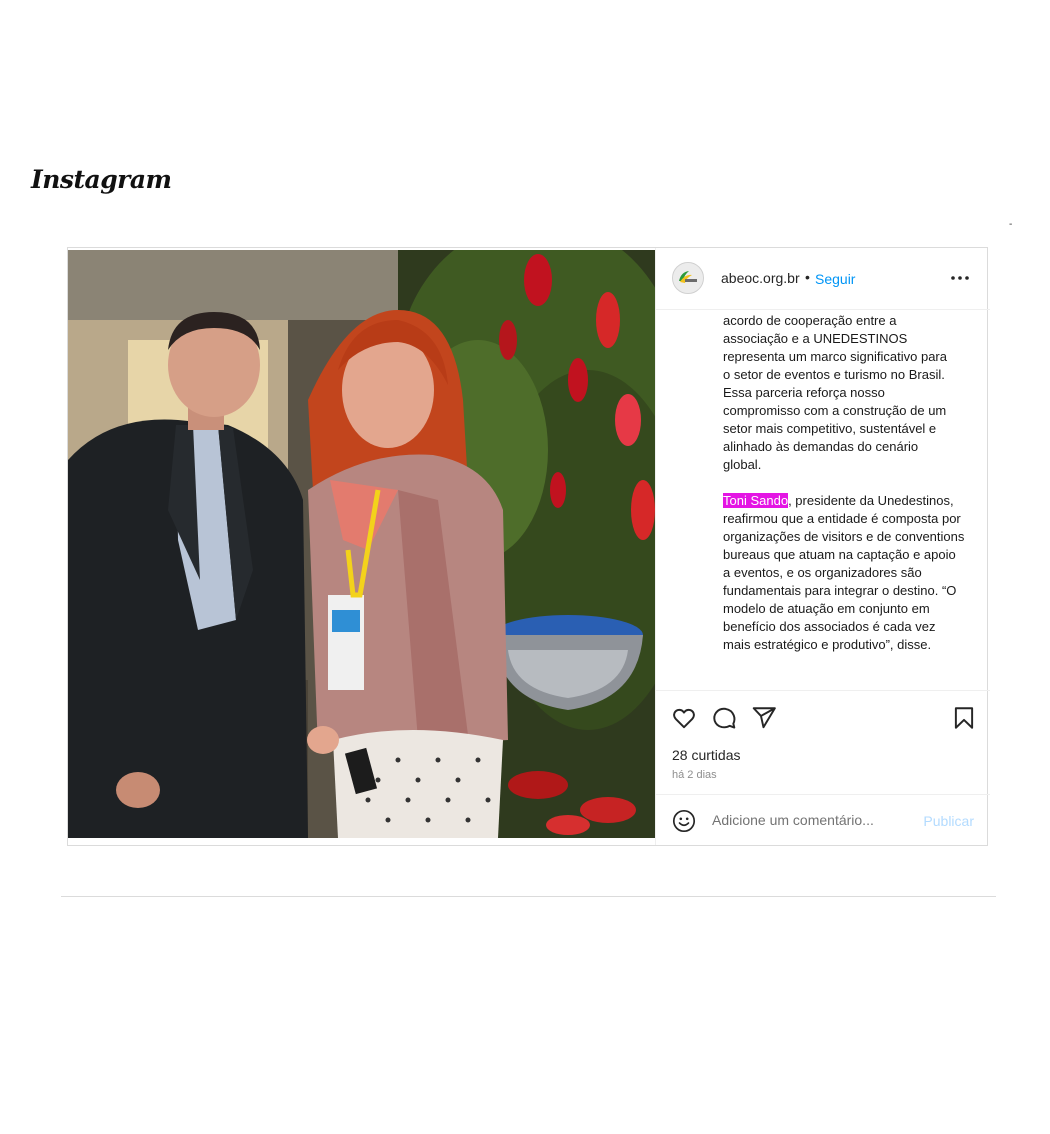  I want to click on follow-button: Seguir, so click(835, 279).